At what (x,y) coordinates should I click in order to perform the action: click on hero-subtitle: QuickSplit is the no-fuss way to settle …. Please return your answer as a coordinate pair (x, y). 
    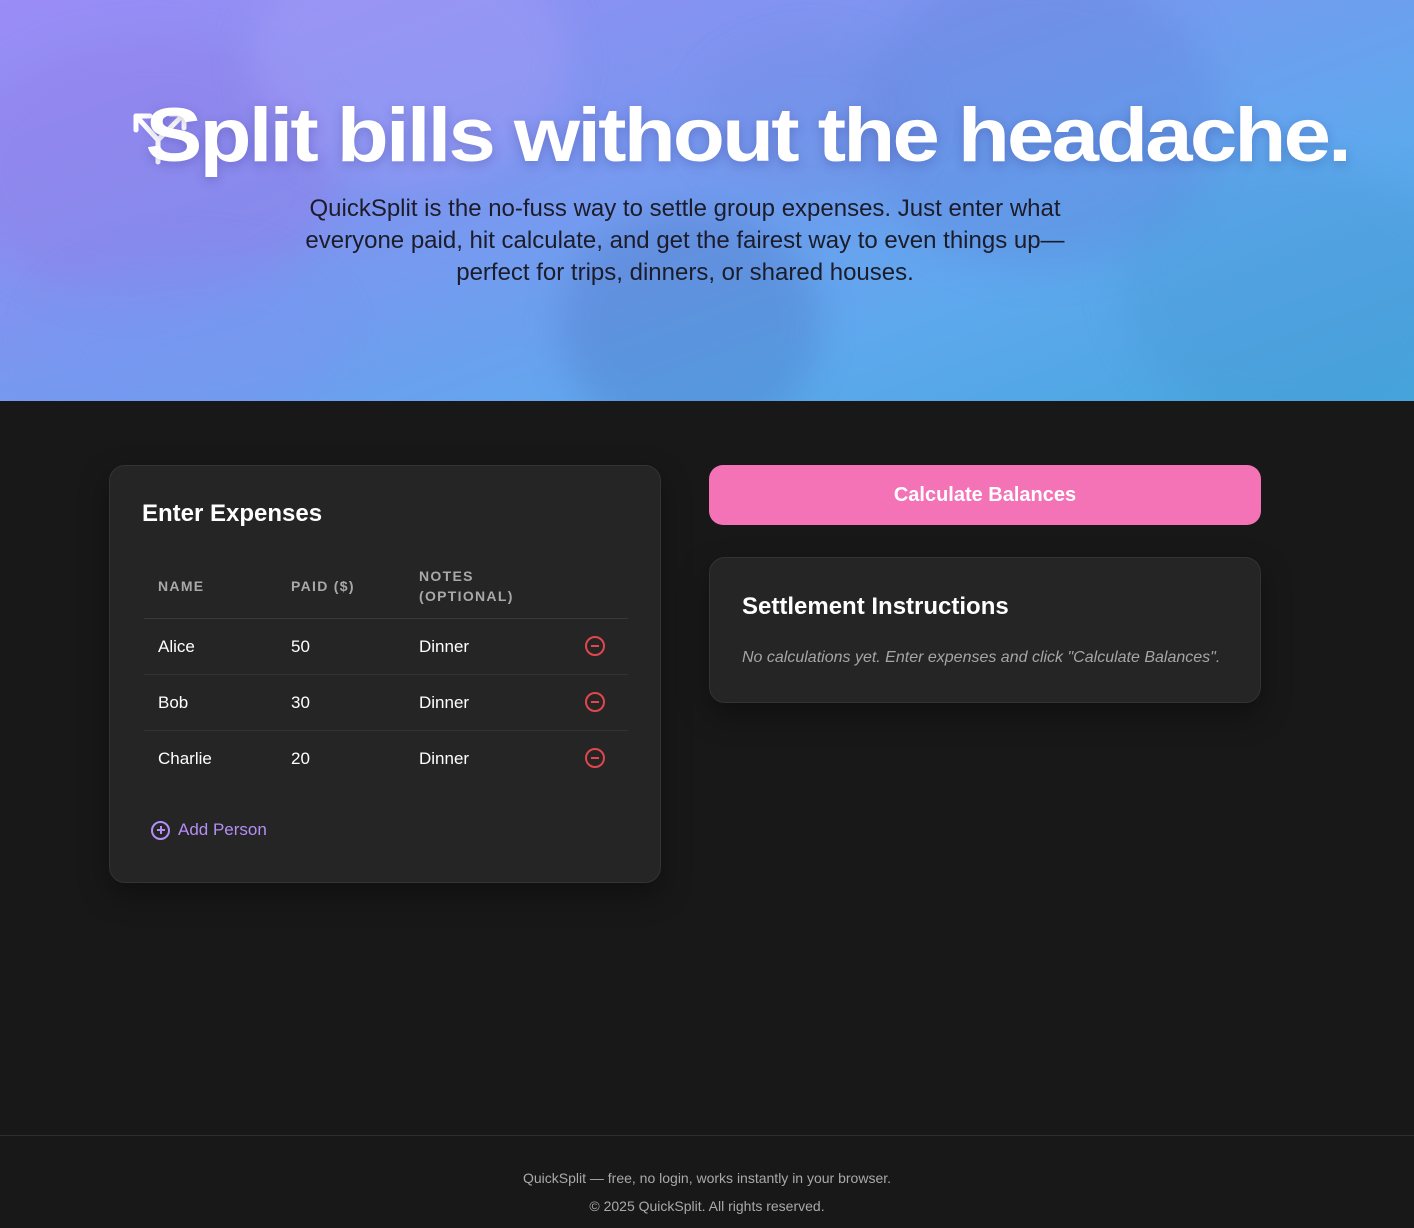
    Looking at the image, I should click on (685, 240).